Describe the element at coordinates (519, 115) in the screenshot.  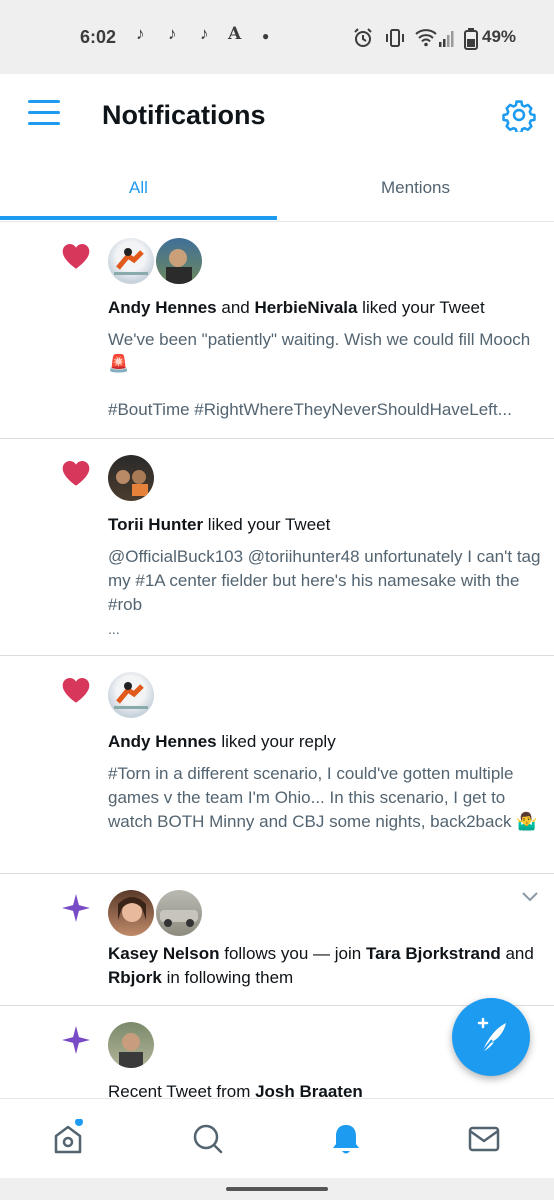
I see `gear-icon` at that location.